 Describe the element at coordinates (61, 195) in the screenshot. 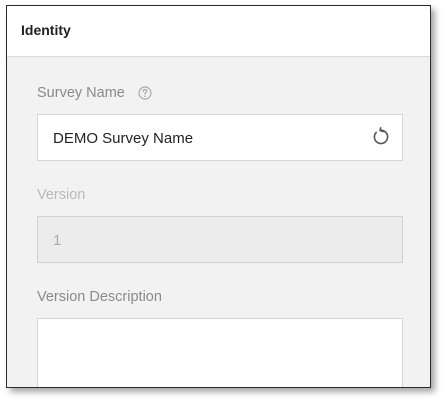

I see `version-label: Version` at that location.